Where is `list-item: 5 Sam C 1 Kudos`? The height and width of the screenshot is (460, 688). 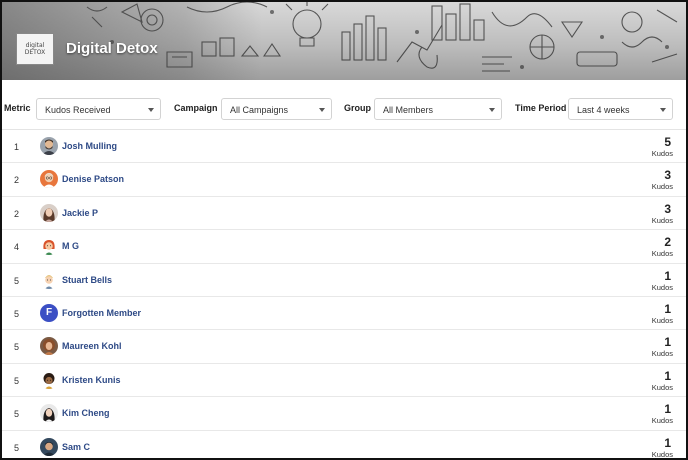
list-item: 5 Sam C 1 Kudos is located at coordinates (344, 445).